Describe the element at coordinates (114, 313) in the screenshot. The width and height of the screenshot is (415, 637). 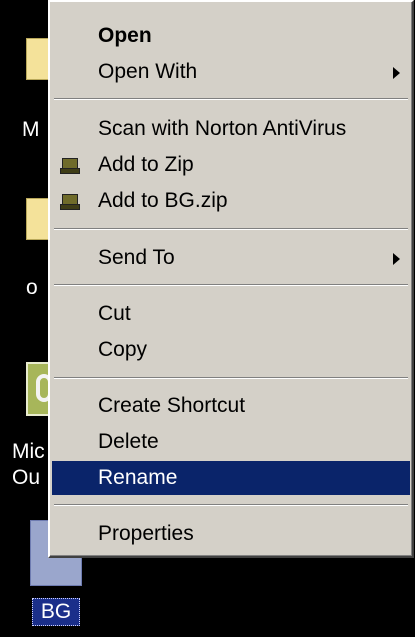
I see `menu-item-label: Cut` at that location.